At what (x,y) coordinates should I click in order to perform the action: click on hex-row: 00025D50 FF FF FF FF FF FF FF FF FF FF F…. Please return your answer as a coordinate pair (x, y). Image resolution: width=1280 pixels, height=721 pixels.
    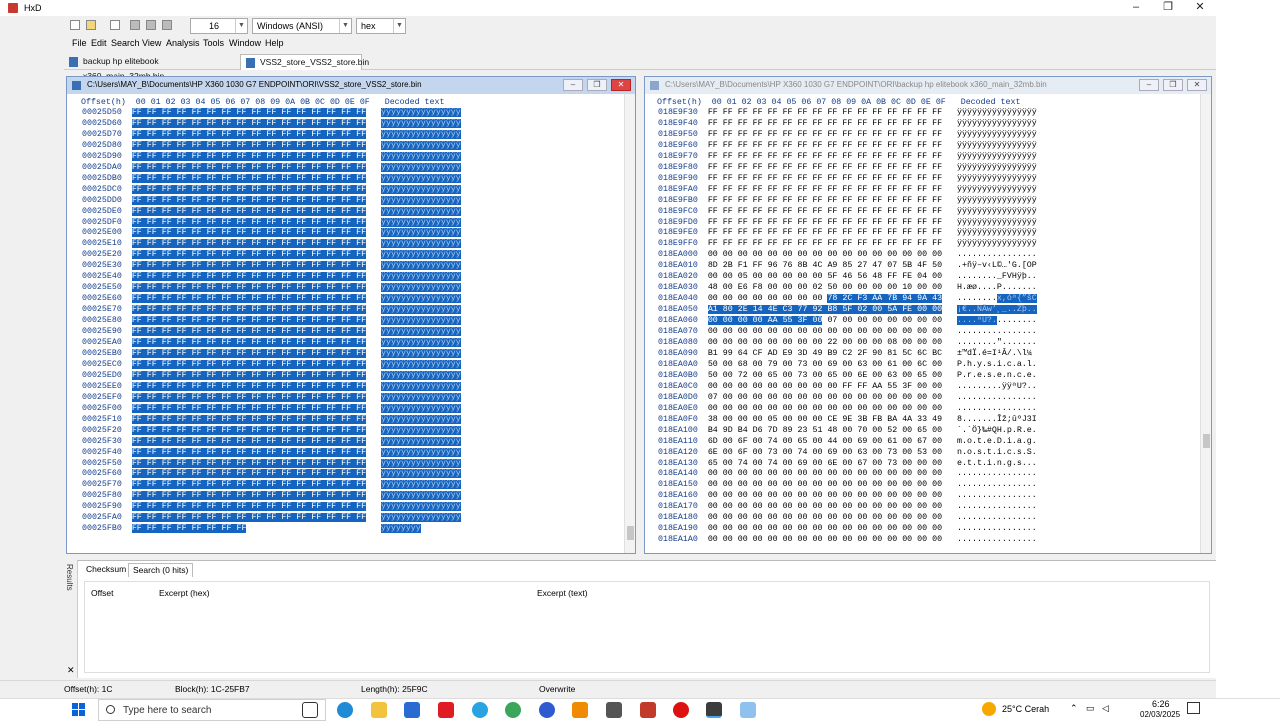
    Looking at the image, I should click on (271, 113).